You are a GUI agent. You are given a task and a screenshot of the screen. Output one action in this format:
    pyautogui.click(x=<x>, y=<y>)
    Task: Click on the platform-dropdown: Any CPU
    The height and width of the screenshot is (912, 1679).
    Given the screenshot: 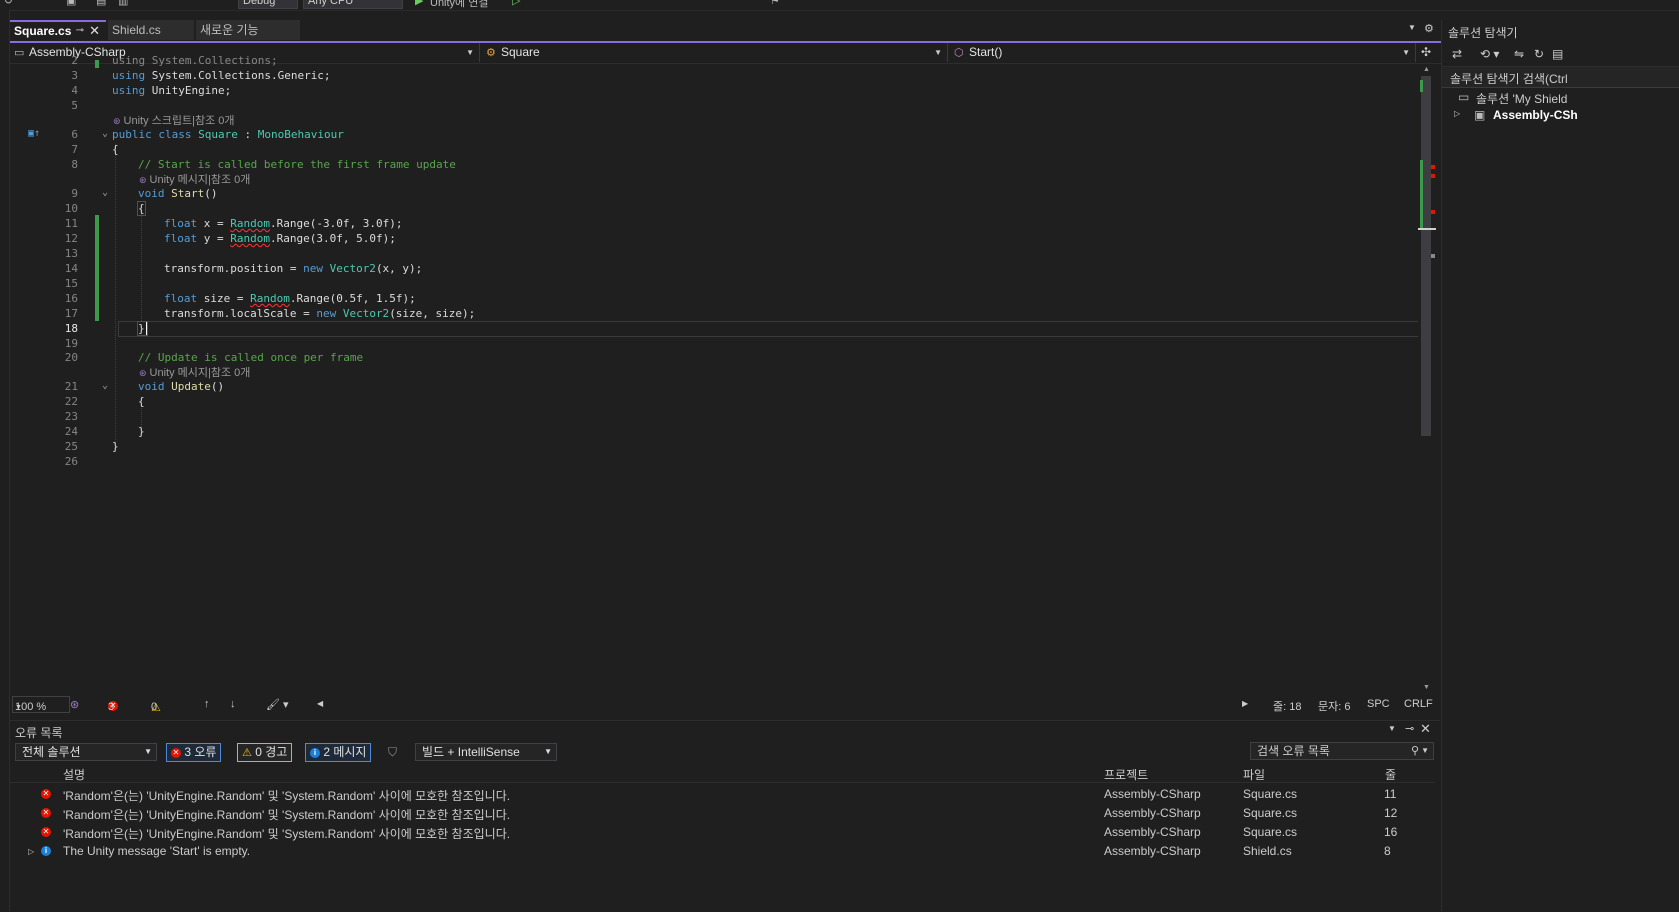 What is the action you would take?
    pyautogui.click(x=353, y=4)
    